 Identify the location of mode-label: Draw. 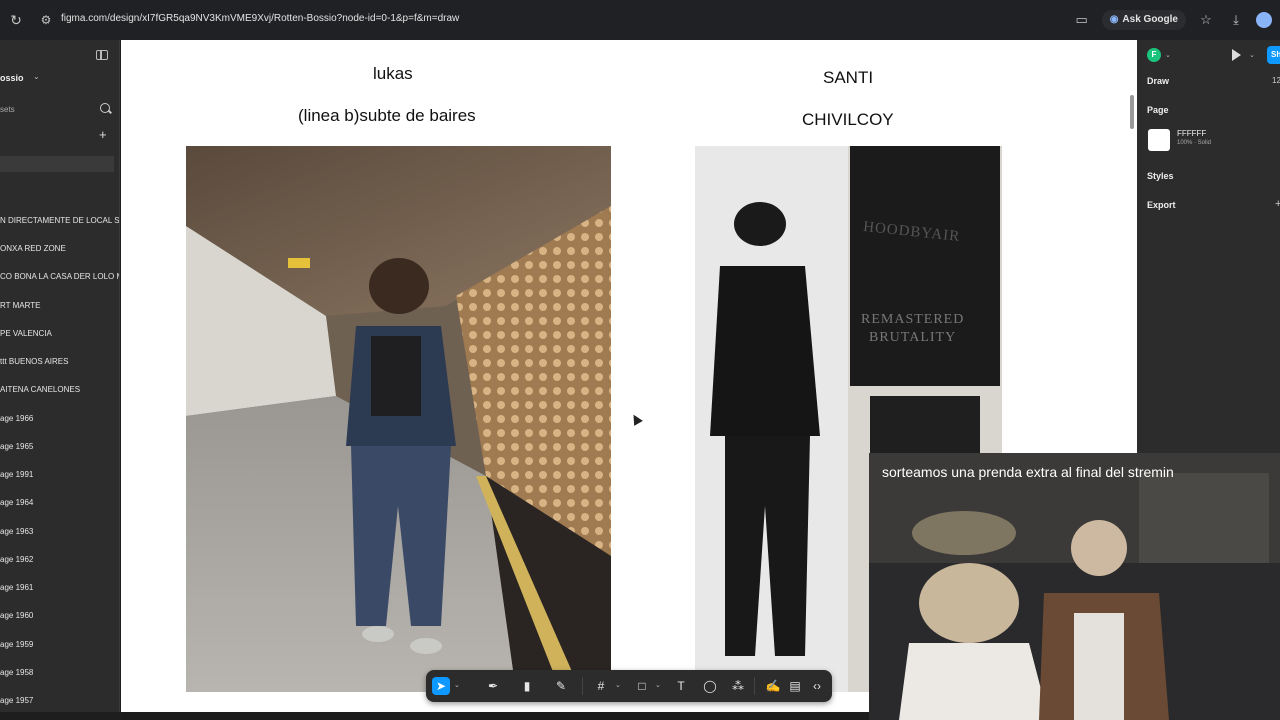
(1158, 81).